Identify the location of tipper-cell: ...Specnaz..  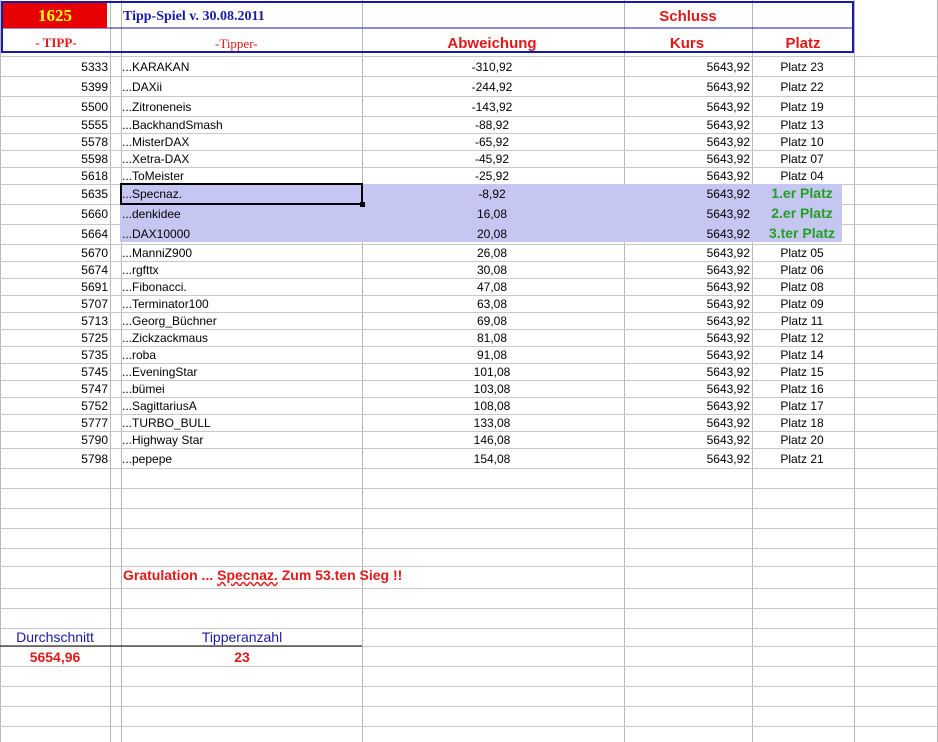
(152, 194).